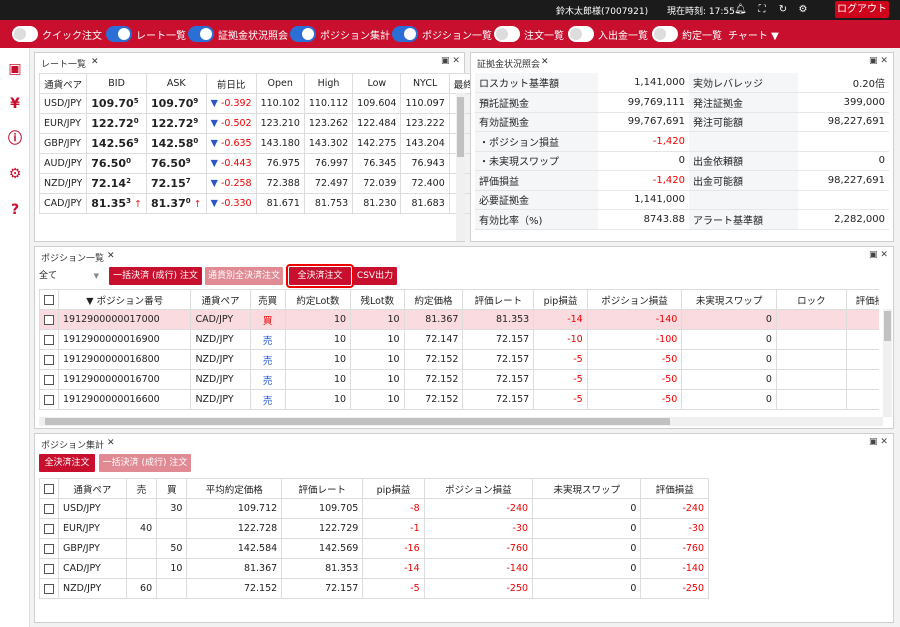  I want to click on position-scrollbar-h, so click(461, 421).